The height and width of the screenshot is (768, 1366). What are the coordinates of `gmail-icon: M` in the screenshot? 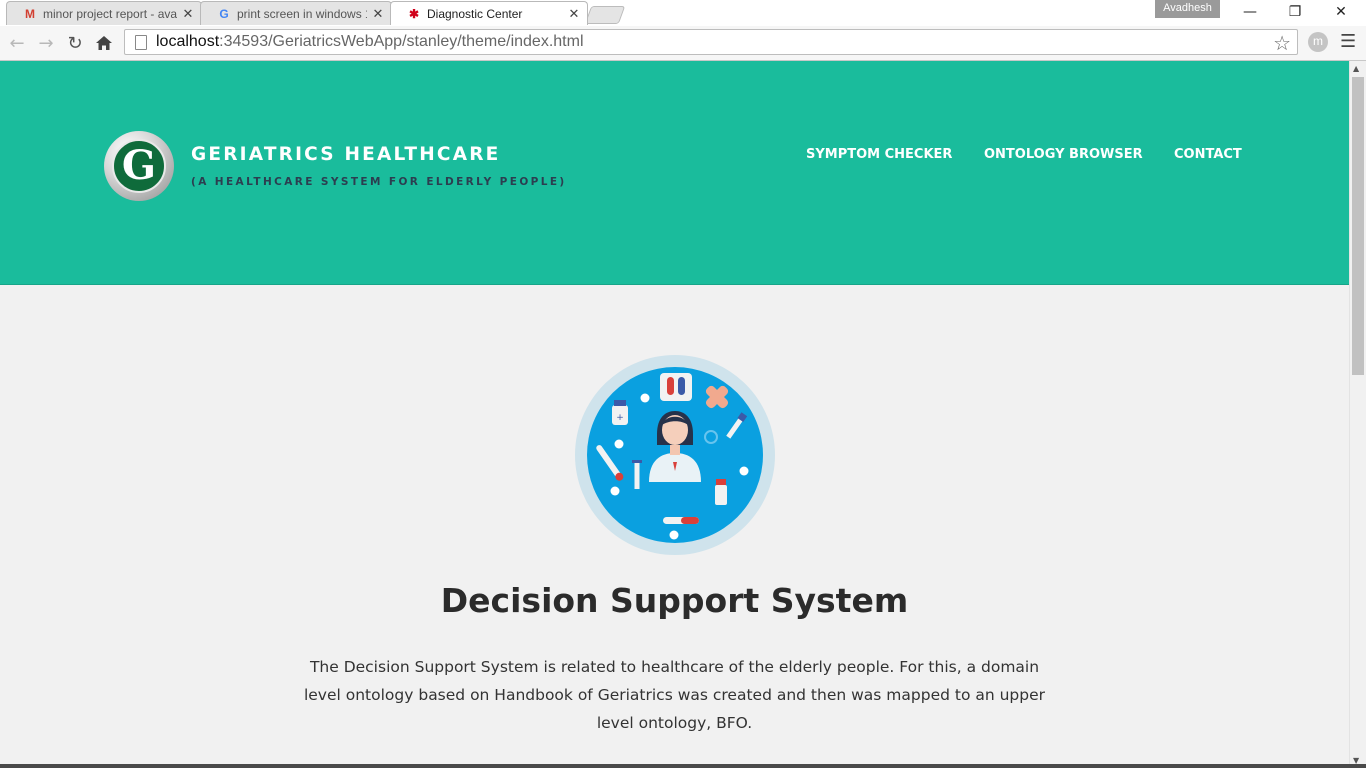 It's located at (30, 13).